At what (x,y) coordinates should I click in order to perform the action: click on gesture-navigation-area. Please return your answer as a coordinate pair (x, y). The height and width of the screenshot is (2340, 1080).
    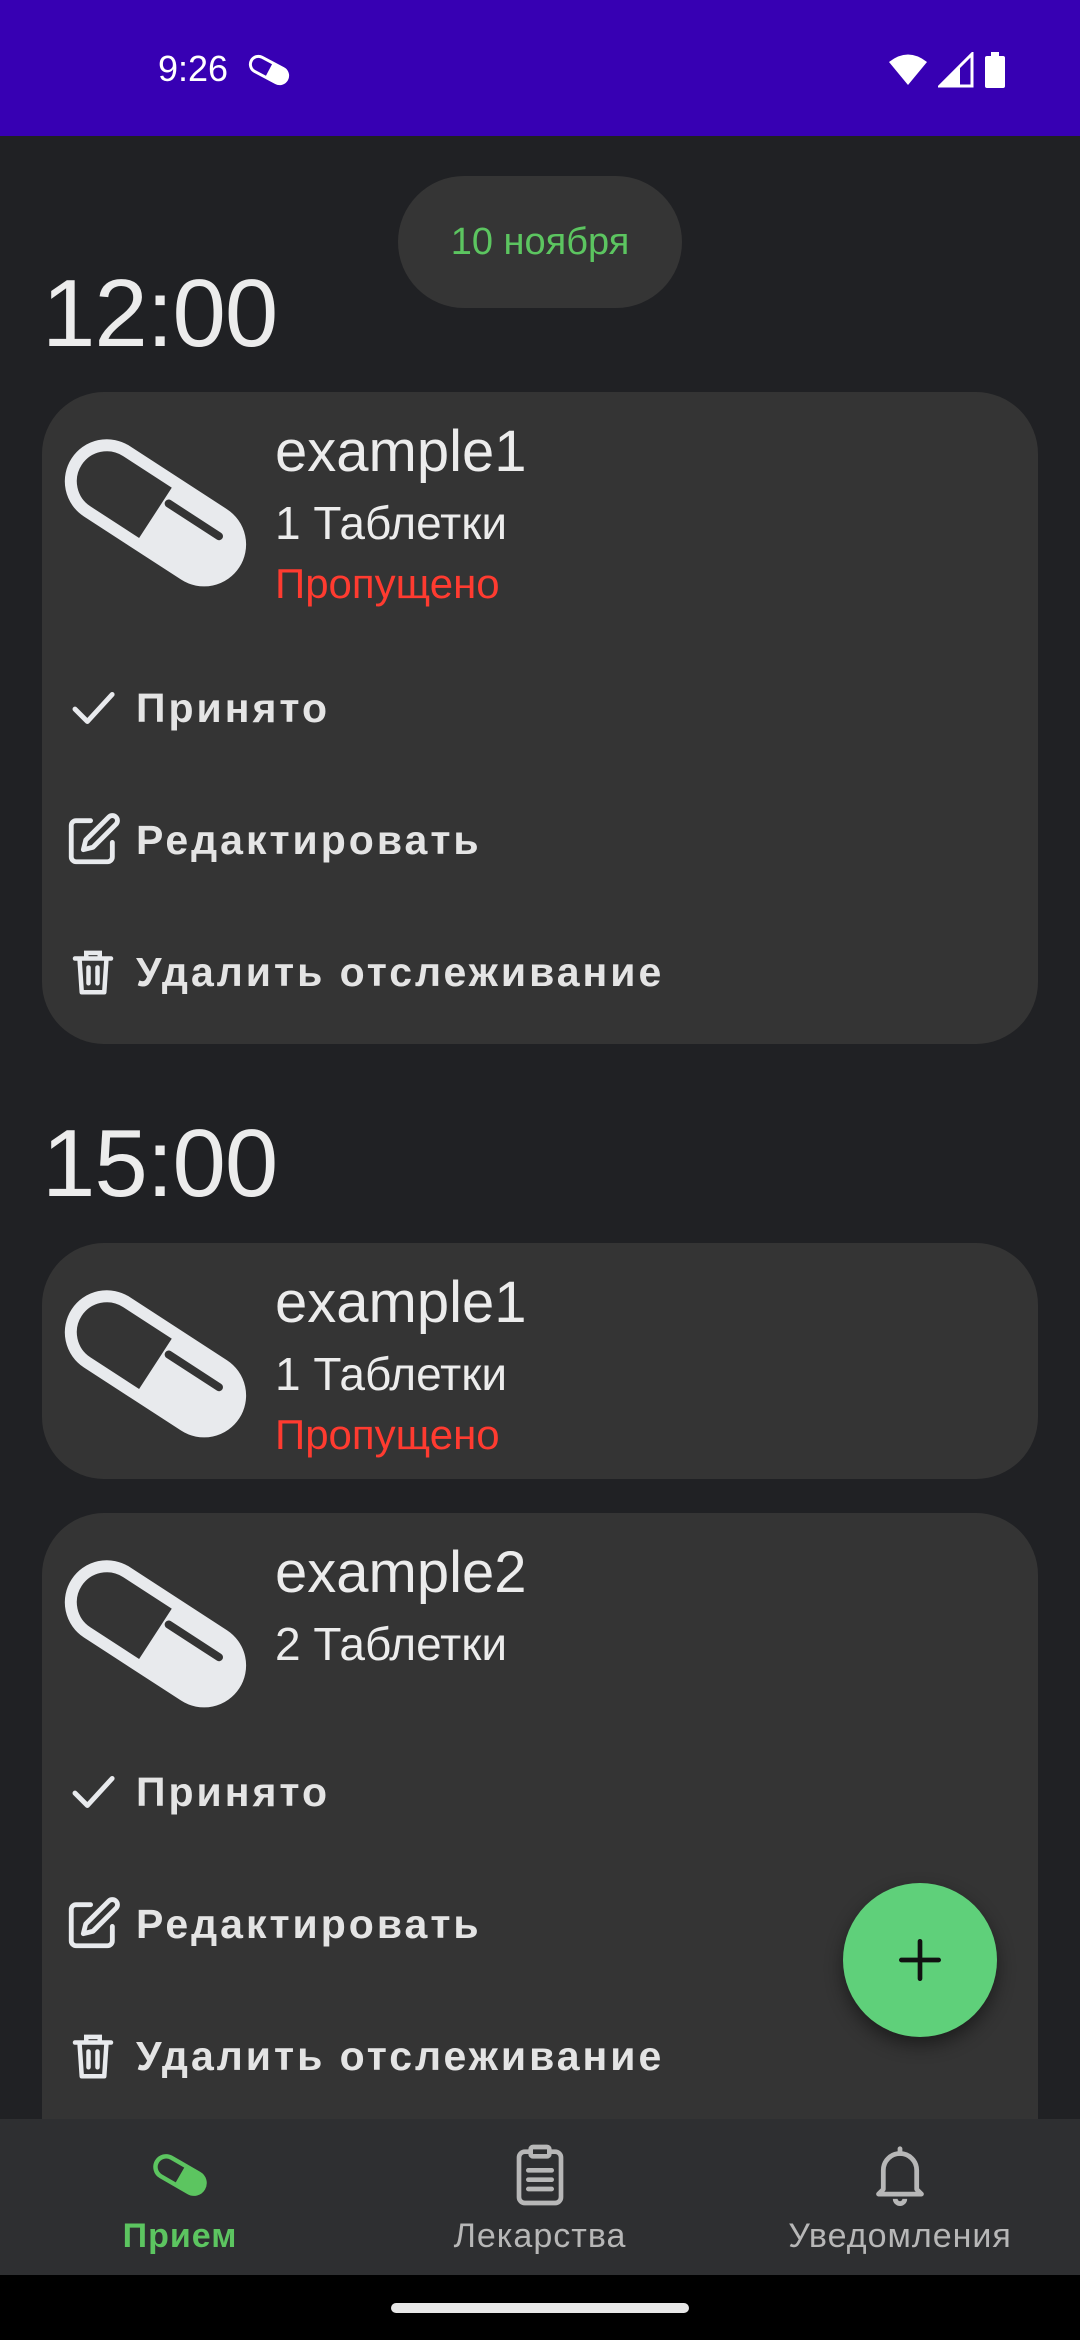
    Looking at the image, I should click on (540, 2307).